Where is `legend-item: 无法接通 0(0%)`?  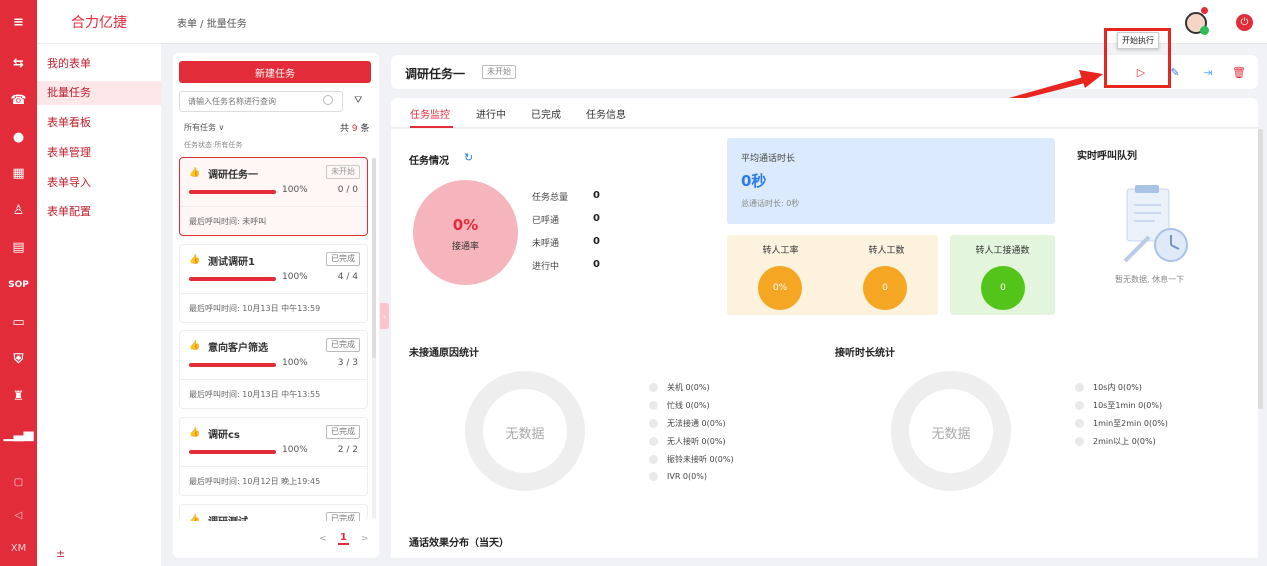 legend-item: 无法接通 0(0%) is located at coordinates (687, 423).